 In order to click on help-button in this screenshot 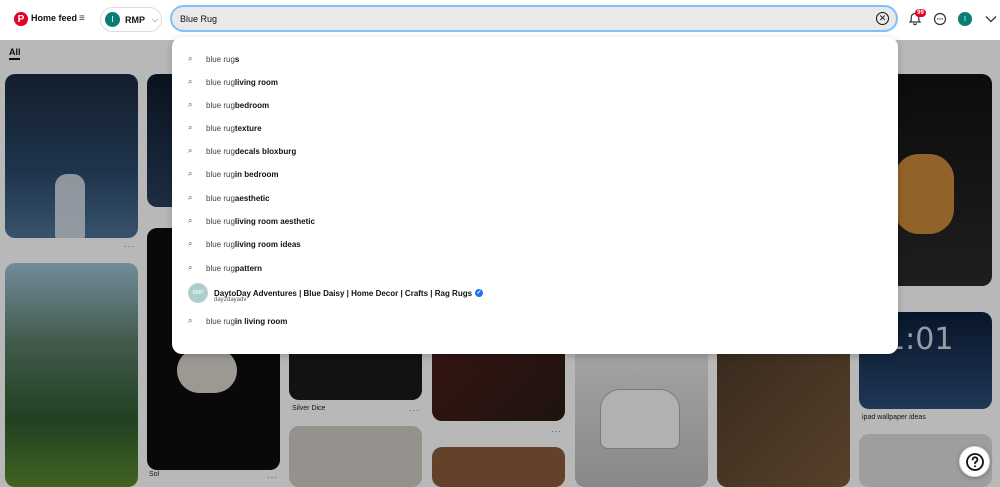, I will do `click(974, 461)`.